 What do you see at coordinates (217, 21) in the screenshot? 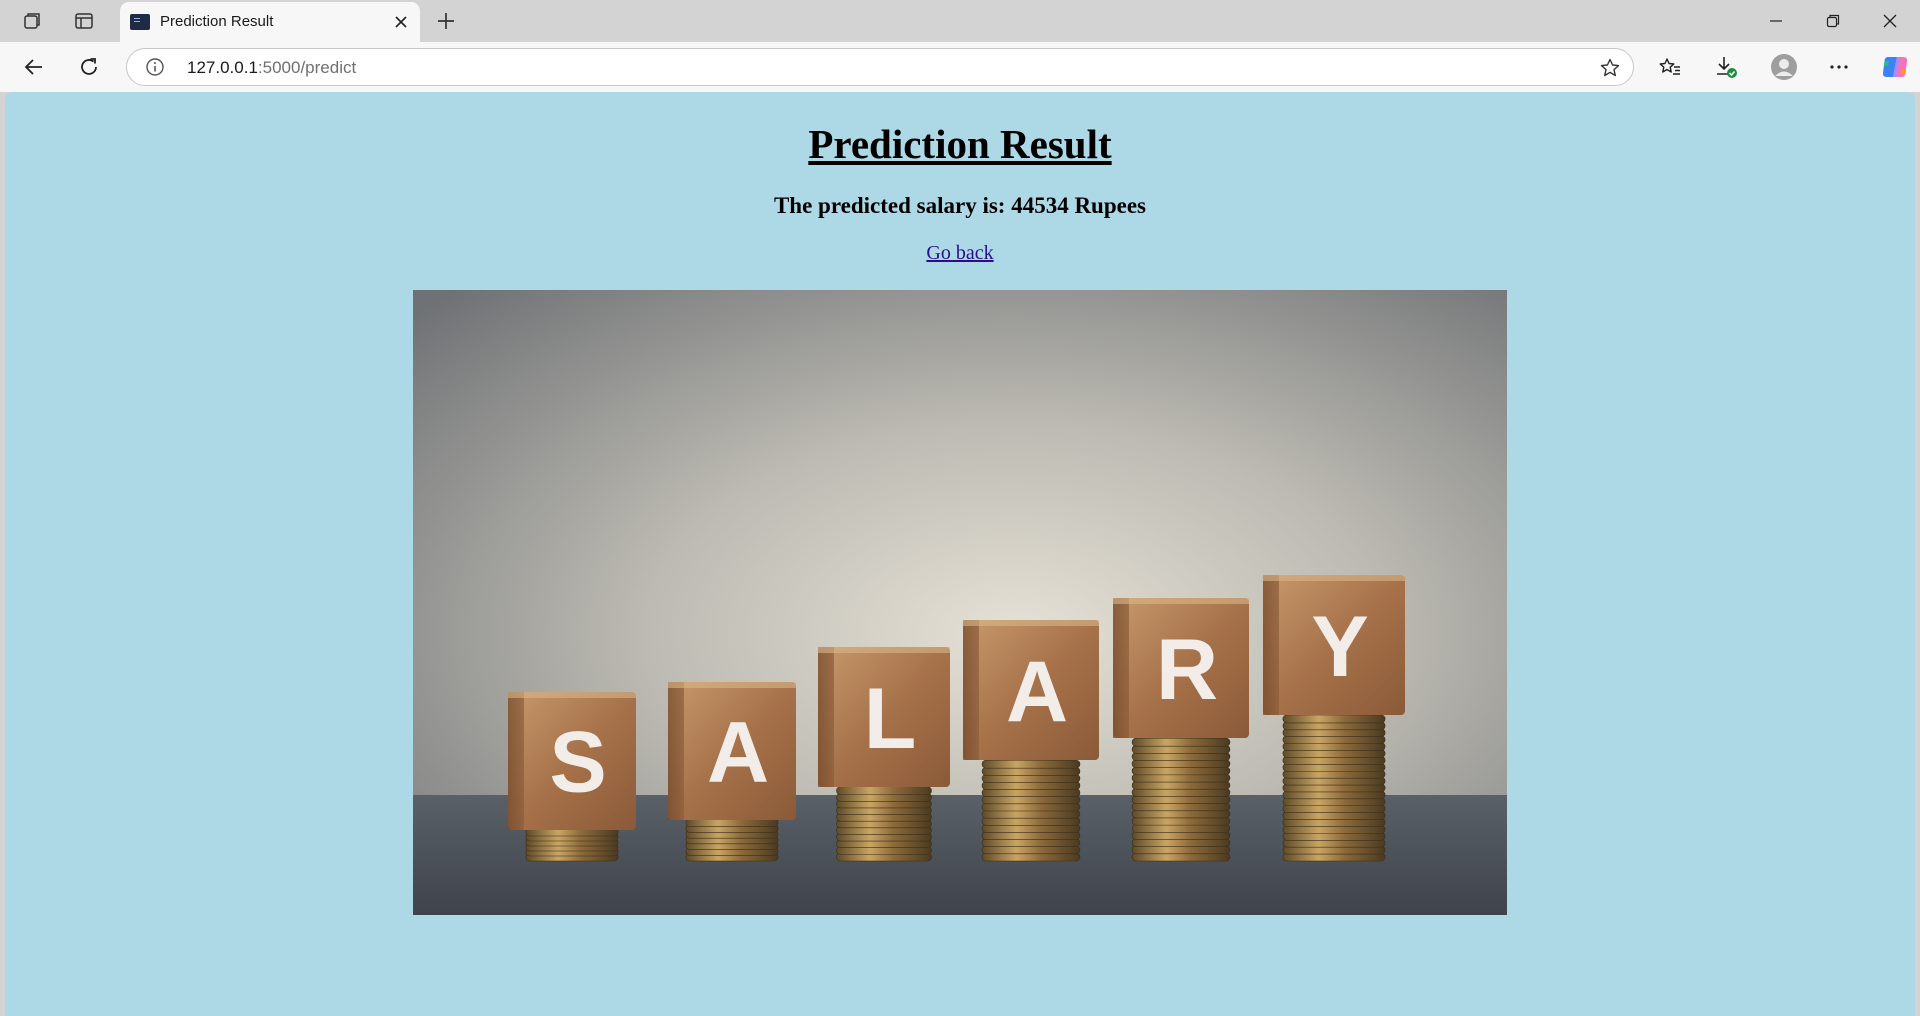
I see `tab-title: Prediction Result` at bounding box center [217, 21].